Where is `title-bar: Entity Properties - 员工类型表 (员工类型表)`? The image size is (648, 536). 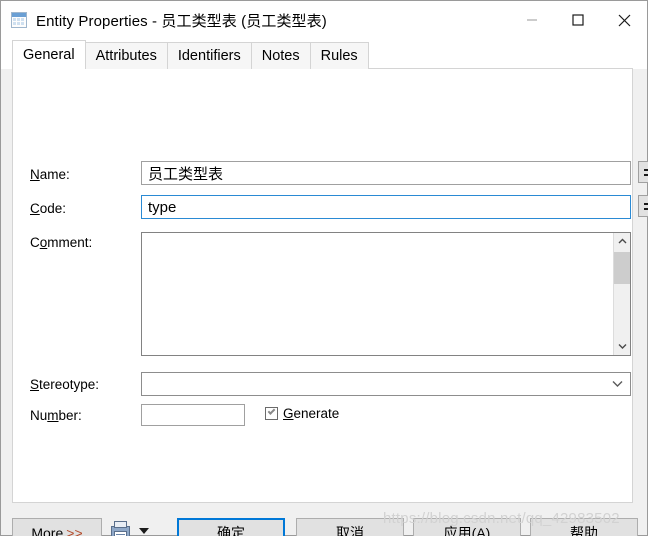 title-bar: Entity Properties - 员工类型表 (员工类型表) is located at coordinates (324, 20).